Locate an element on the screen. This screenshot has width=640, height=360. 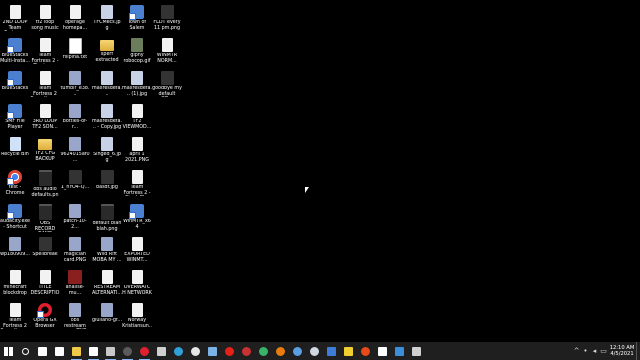
monitor-icon is located at coordinates (161, 351).